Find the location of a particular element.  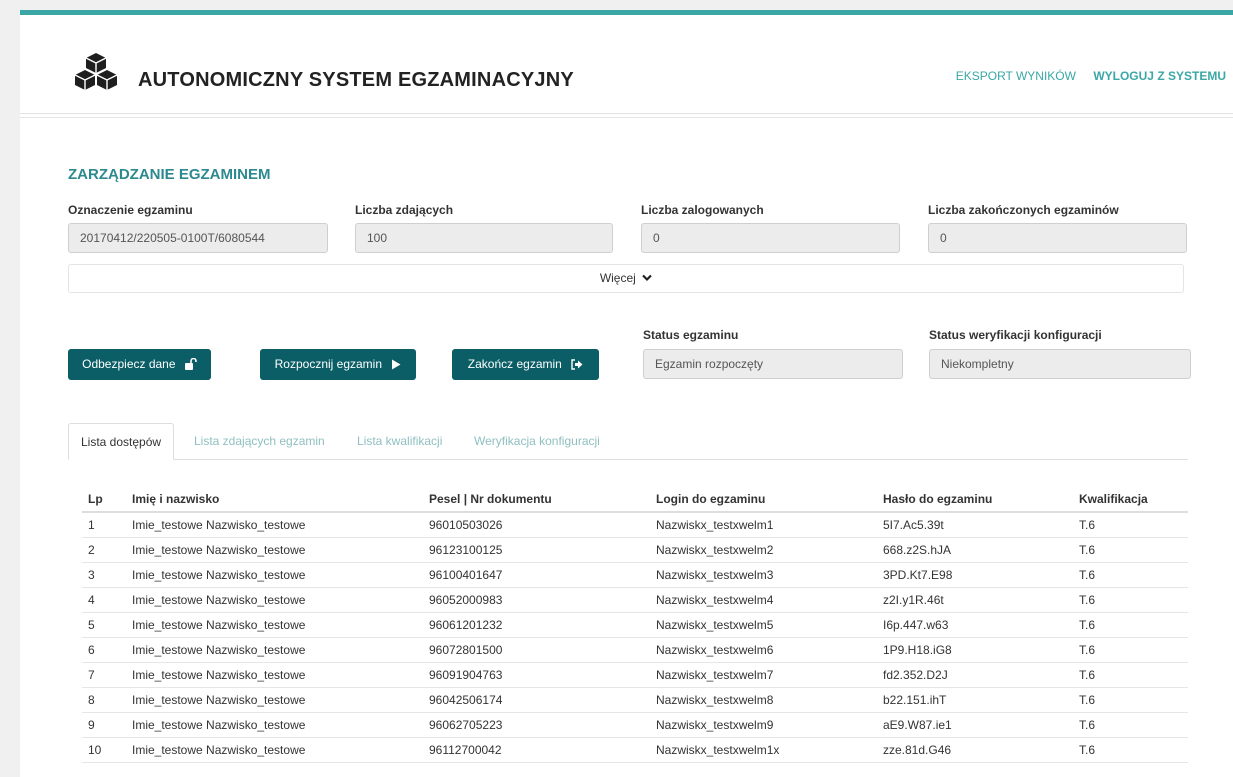

row-pesel-cell: 96062705223 is located at coordinates (536, 725).